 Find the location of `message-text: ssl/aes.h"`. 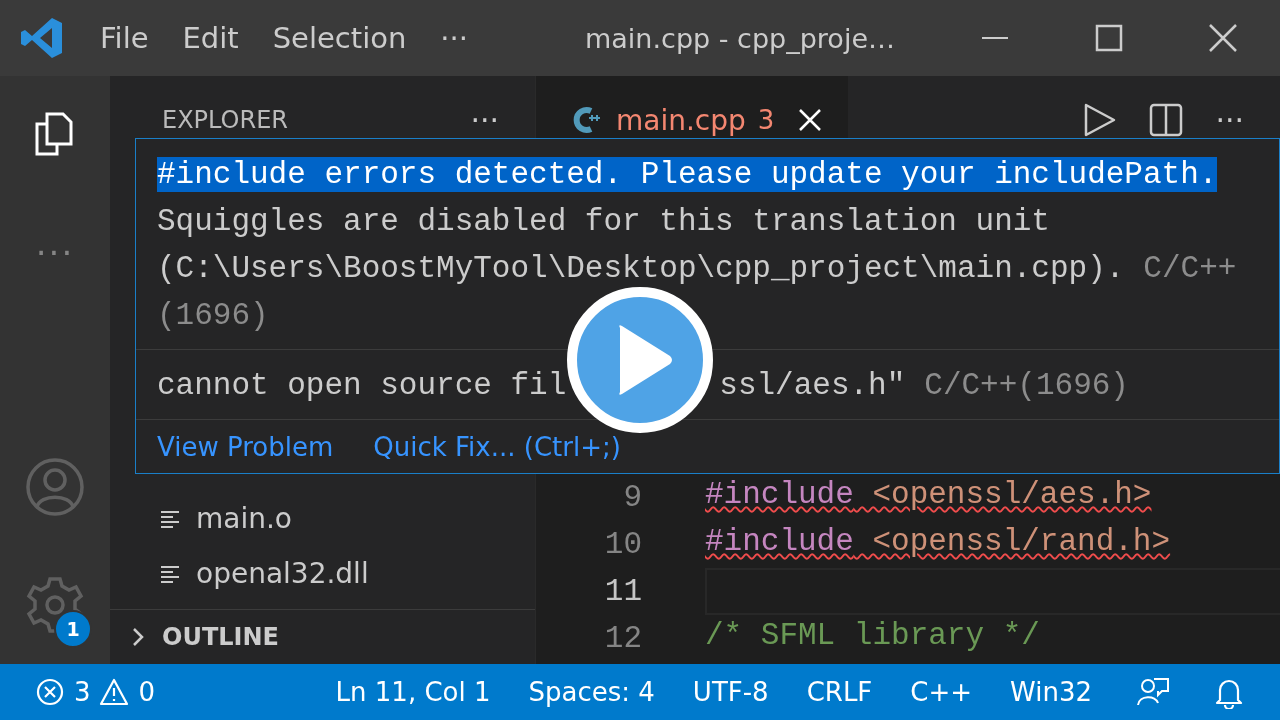

message-text: ssl/aes.h" is located at coordinates (812, 385).